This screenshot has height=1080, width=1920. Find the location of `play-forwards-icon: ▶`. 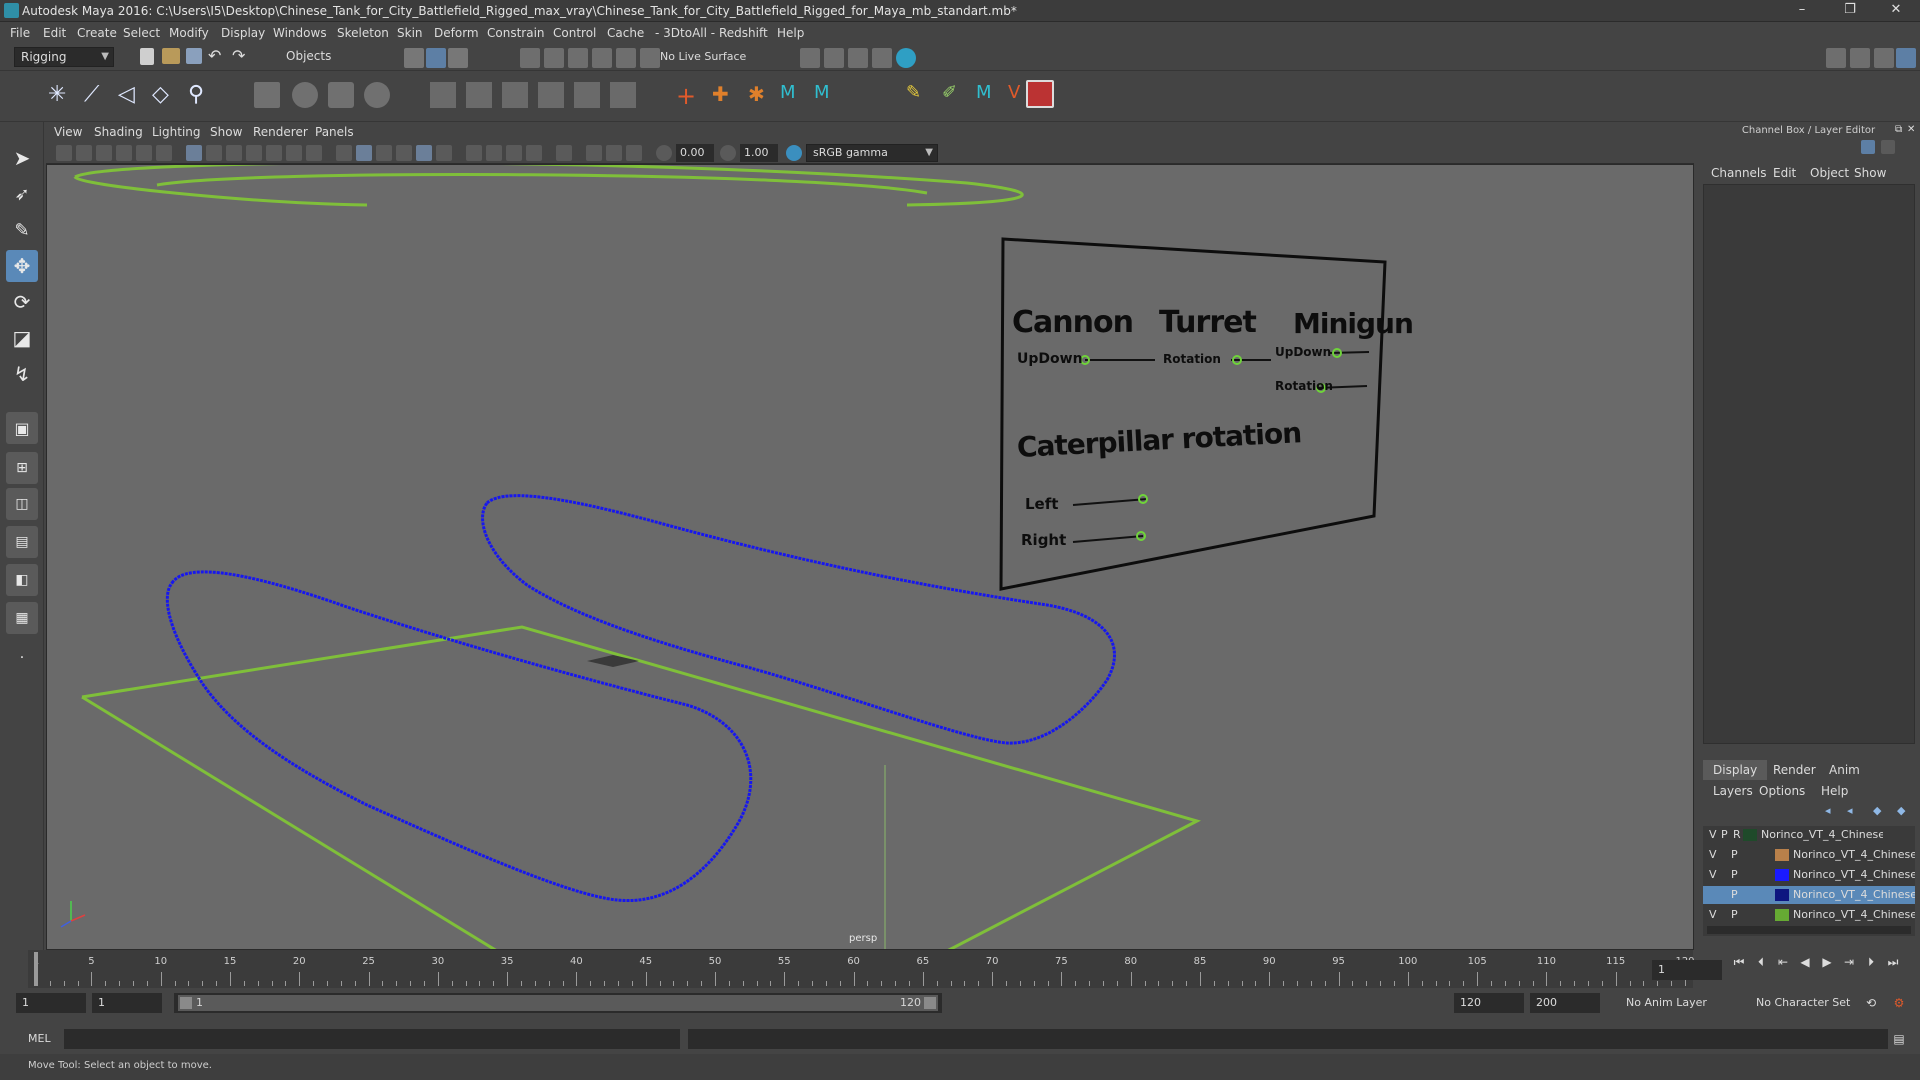

play-forwards-icon: ▶ is located at coordinates (1827, 962).